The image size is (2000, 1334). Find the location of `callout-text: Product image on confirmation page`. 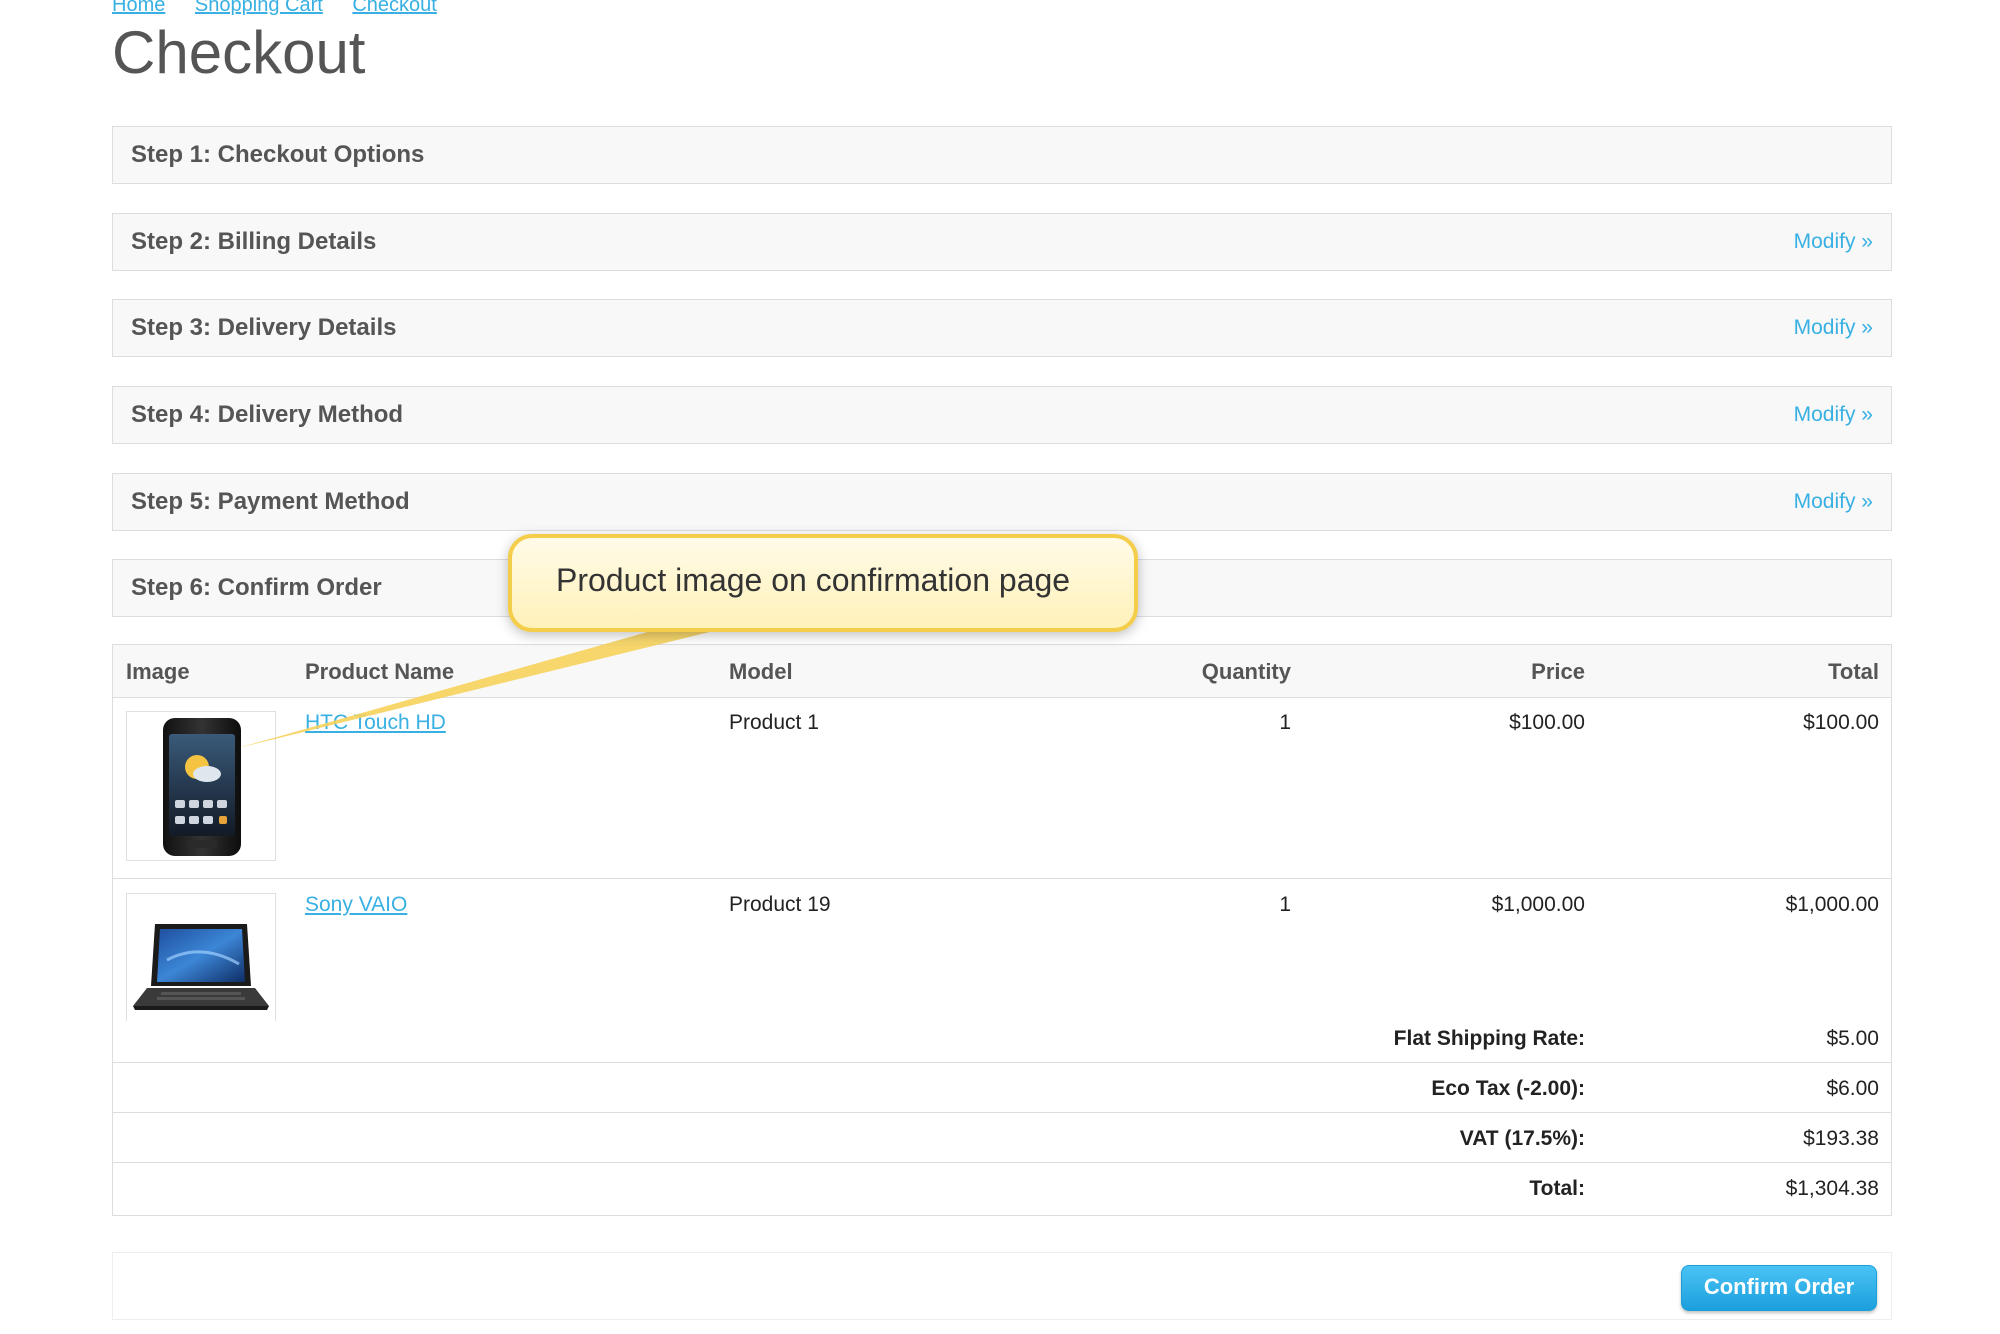

callout-text: Product image on confirmation page is located at coordinates (813, 580).